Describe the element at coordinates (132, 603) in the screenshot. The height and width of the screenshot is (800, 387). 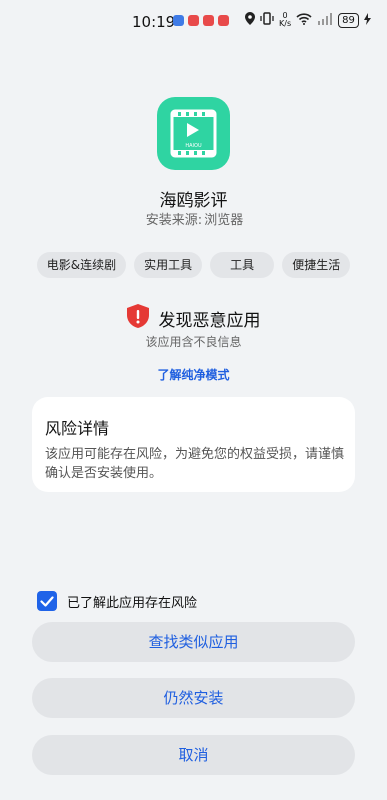
I see `consent-label: 已了解此应用存在风险` at that location.